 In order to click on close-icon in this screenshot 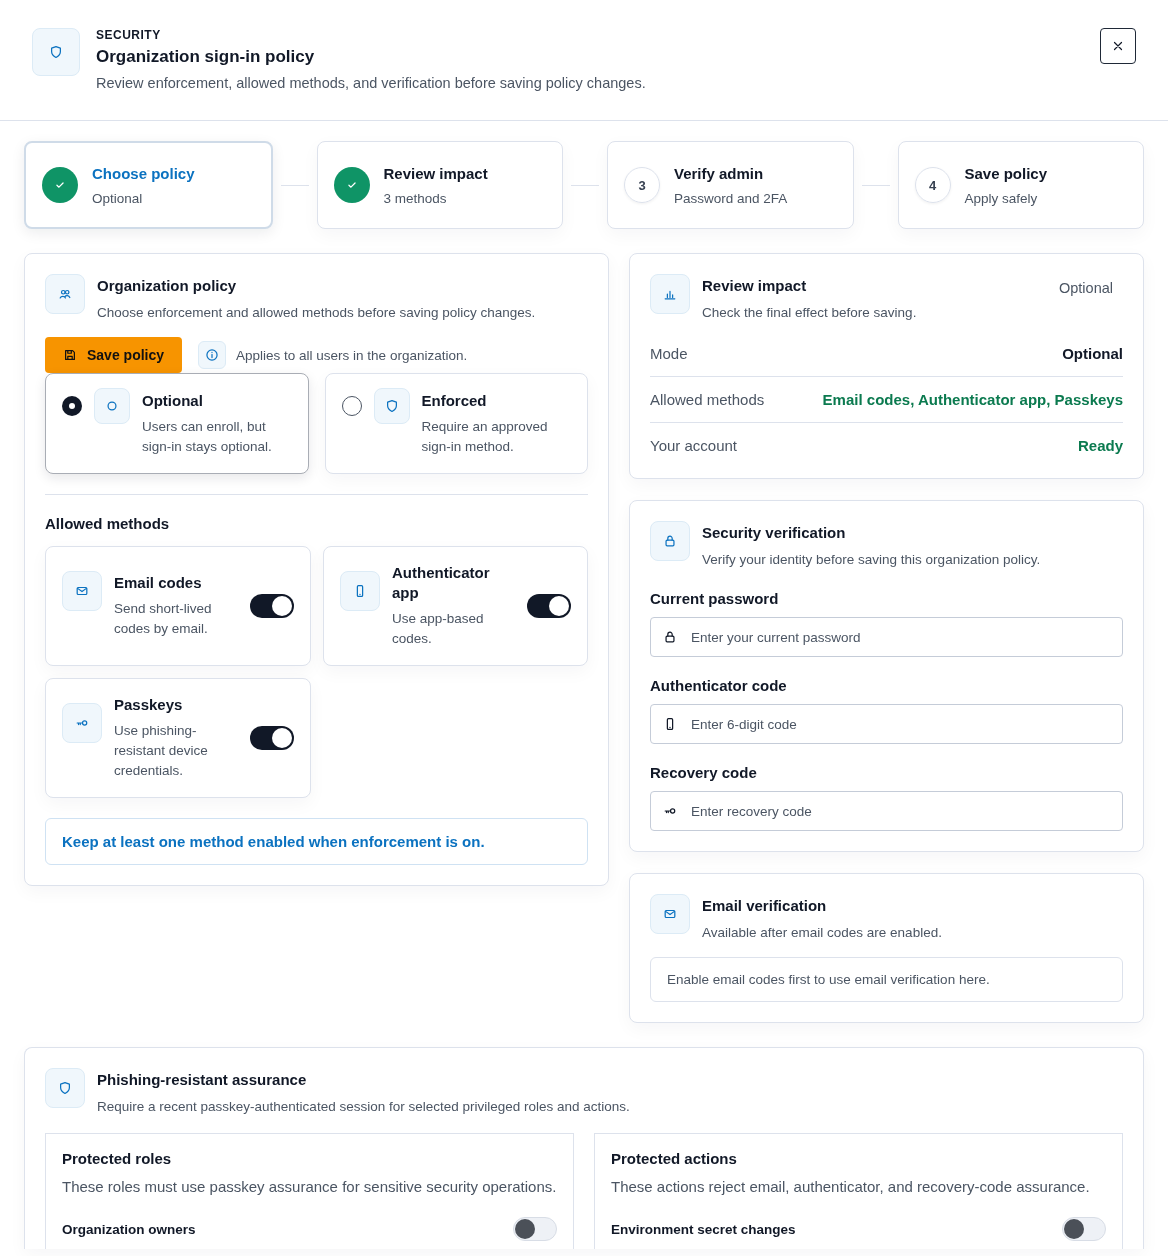, I will do `click(1118, 46)`.